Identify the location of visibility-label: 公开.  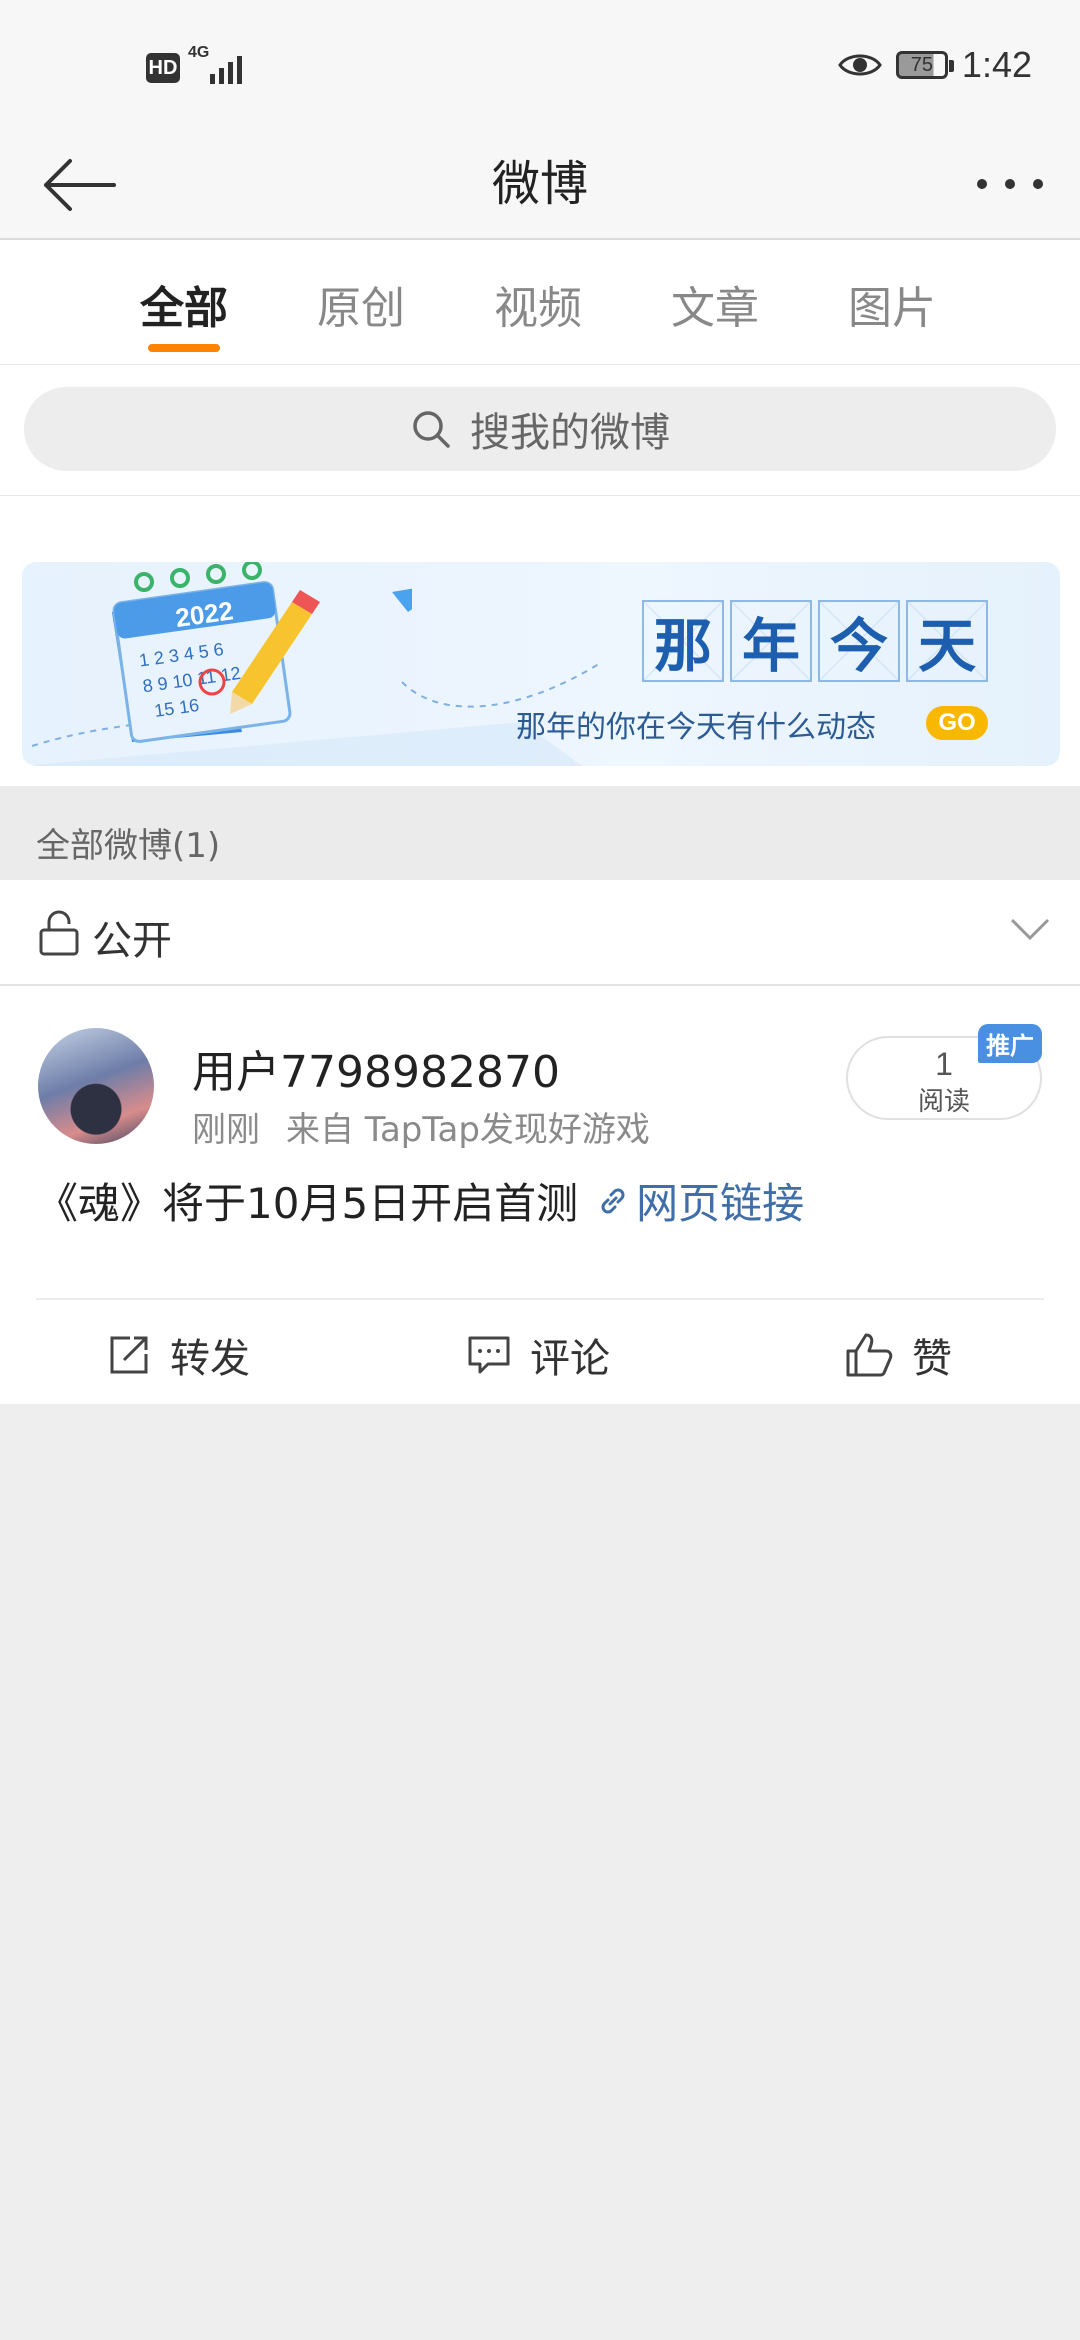
(132, 941).